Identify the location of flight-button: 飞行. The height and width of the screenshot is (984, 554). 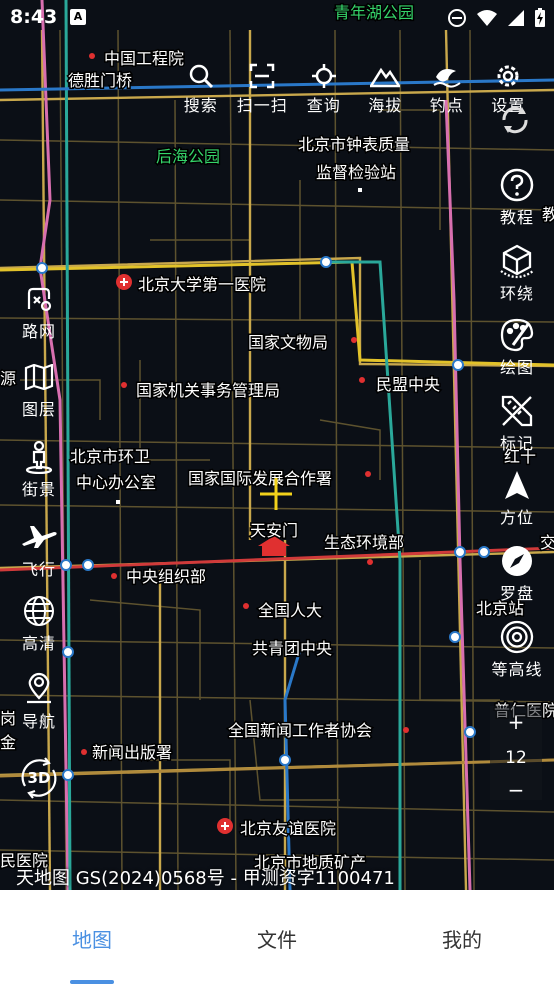
(39, 549).